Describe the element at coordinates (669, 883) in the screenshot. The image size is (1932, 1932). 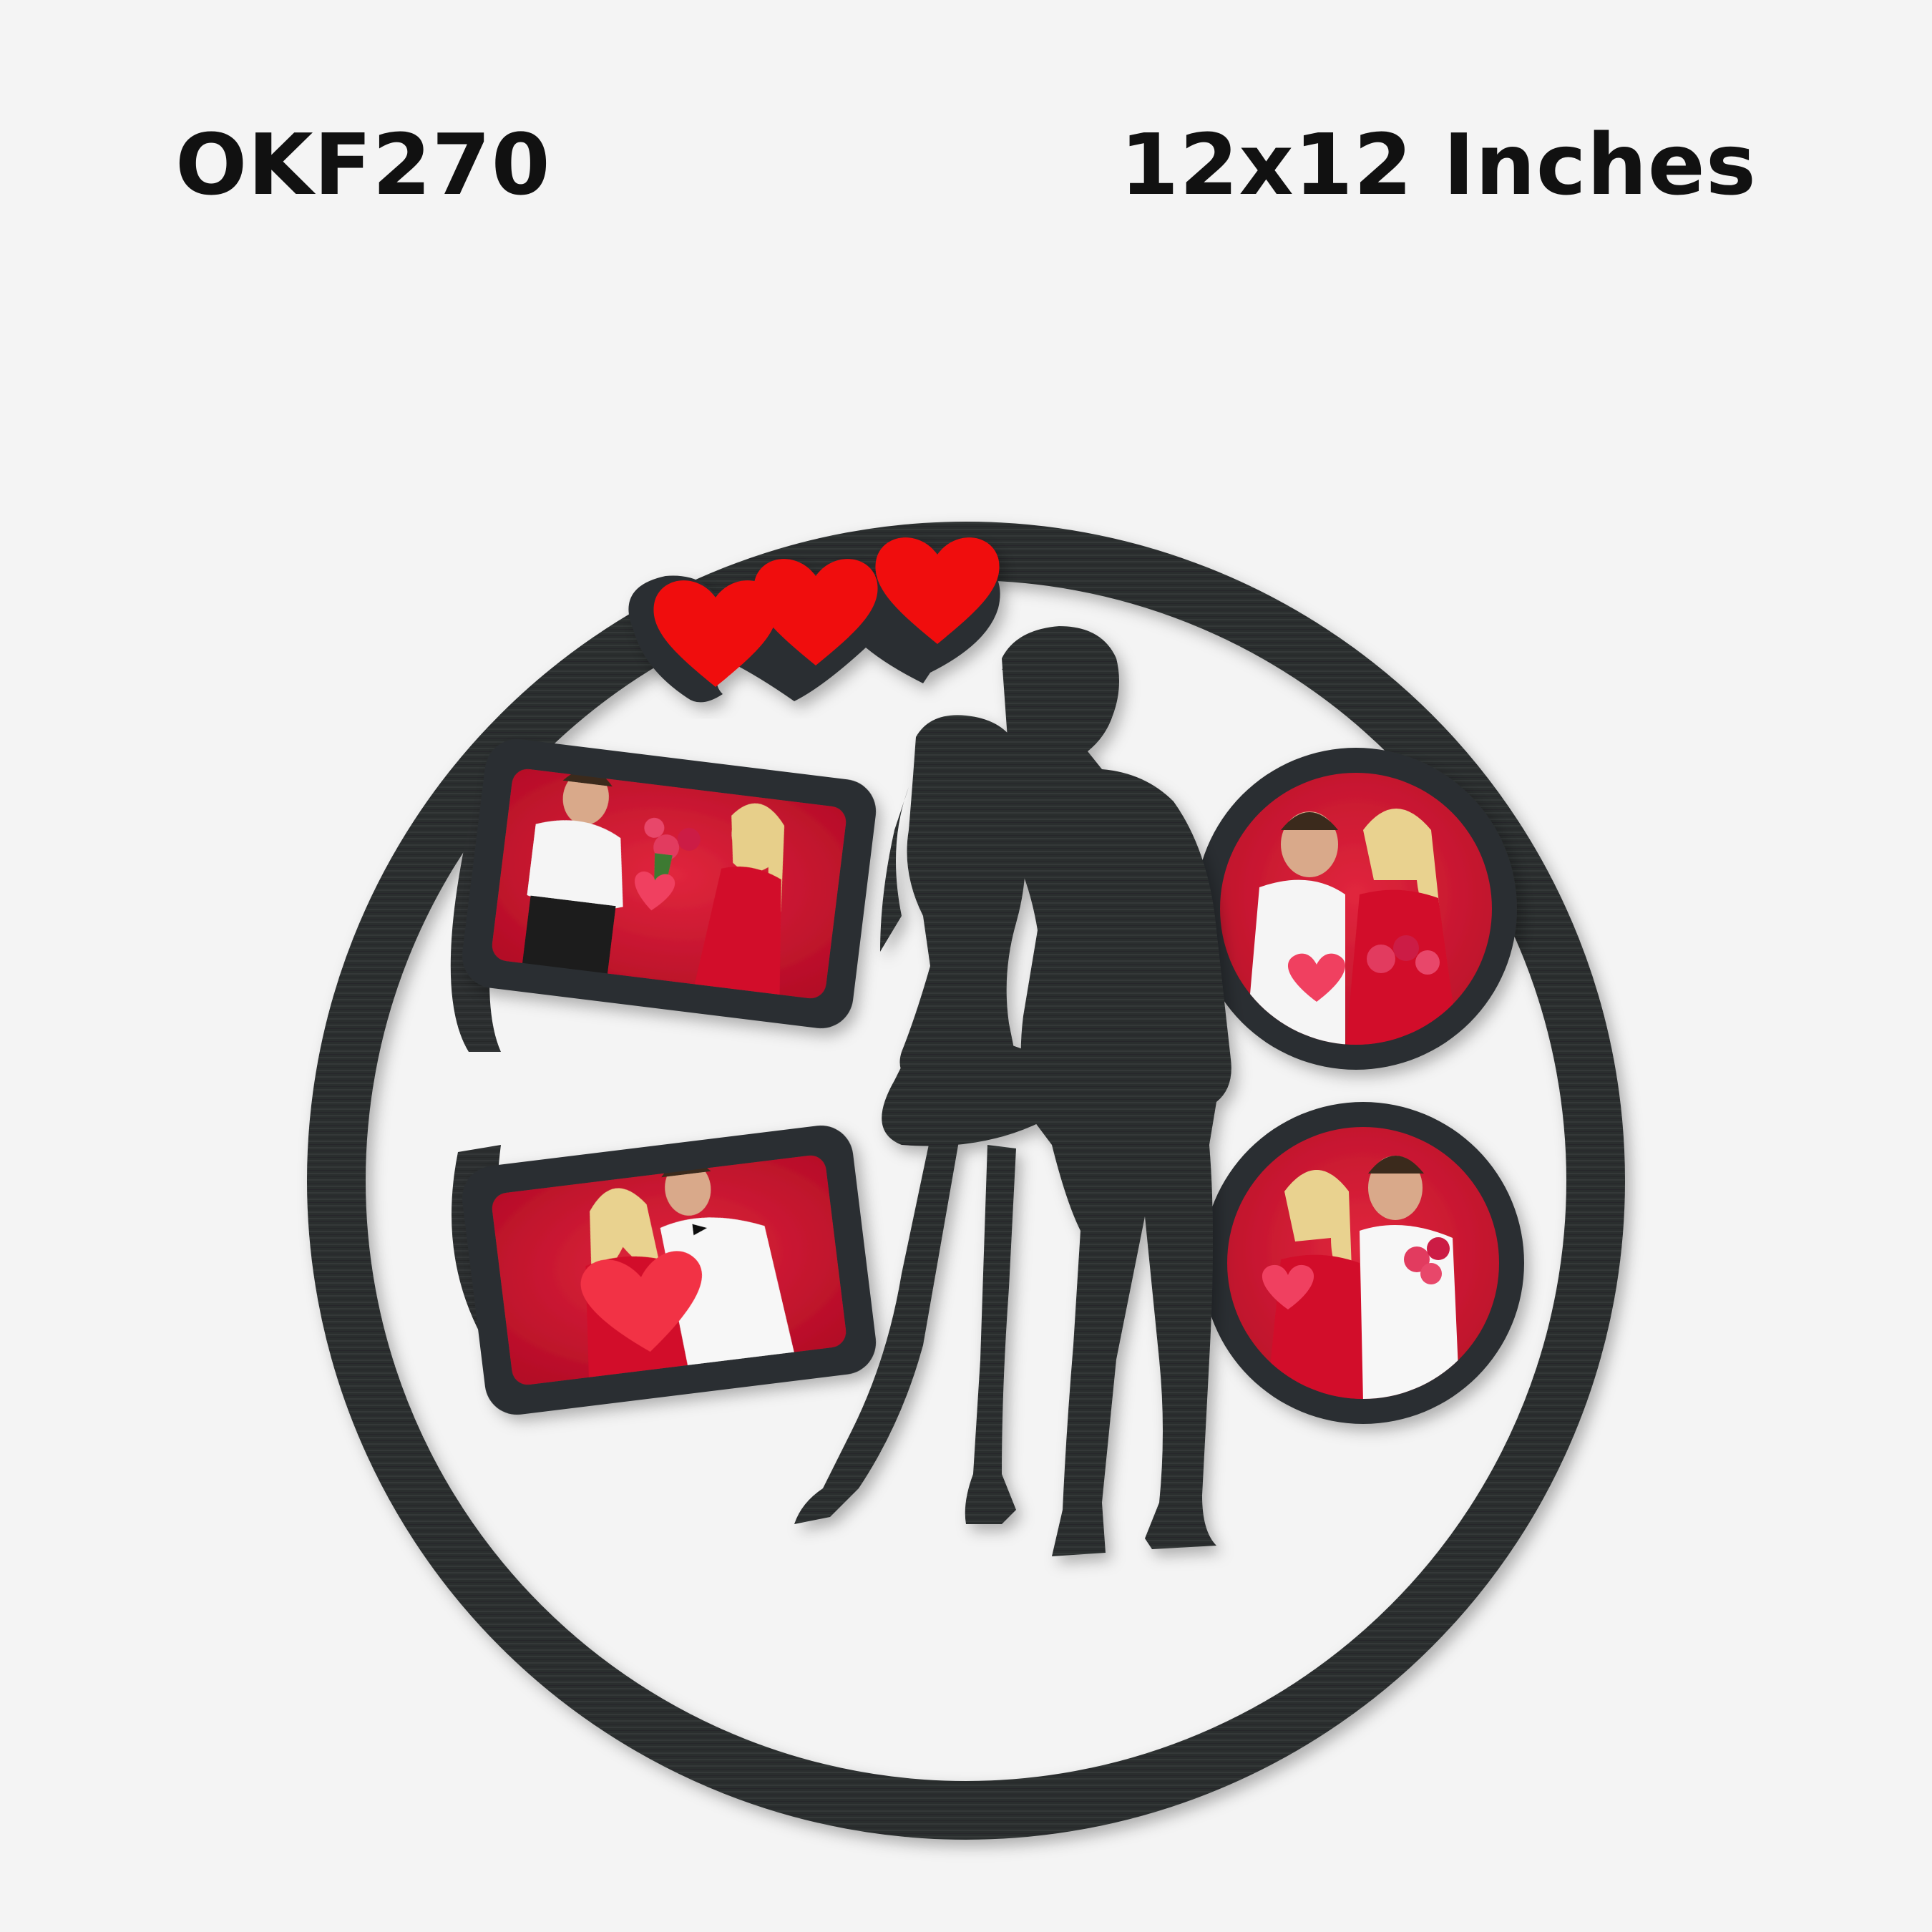
I see `photo-slot-top-left` at that location.